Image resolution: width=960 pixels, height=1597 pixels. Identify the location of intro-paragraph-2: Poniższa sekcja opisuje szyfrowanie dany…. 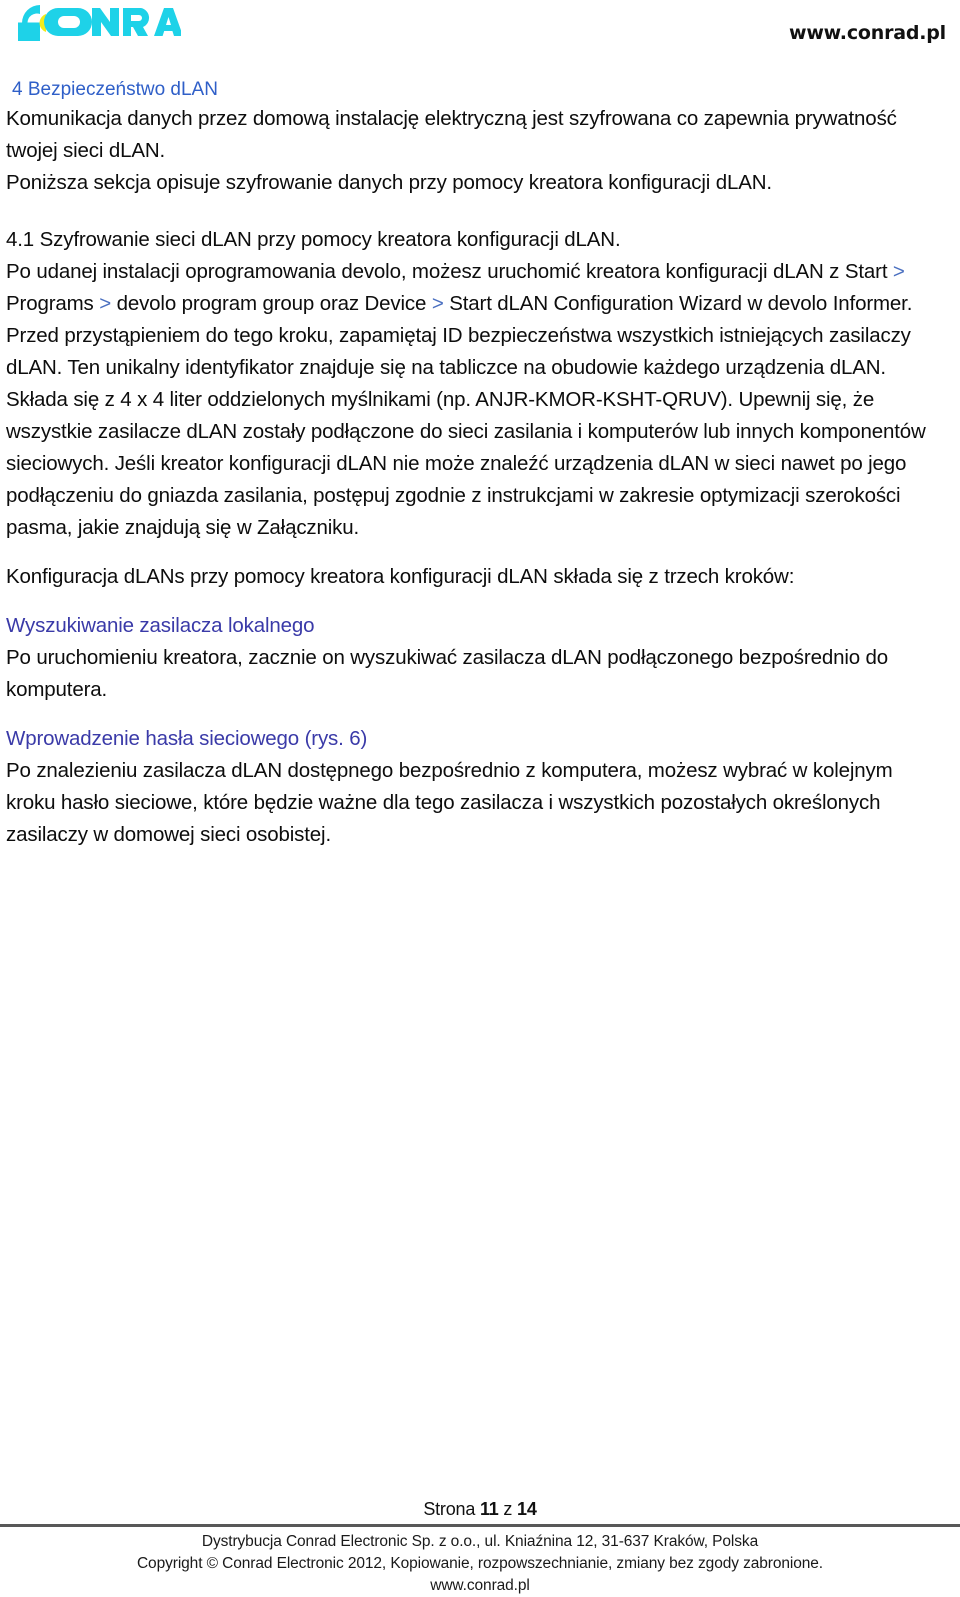
(389, 182).